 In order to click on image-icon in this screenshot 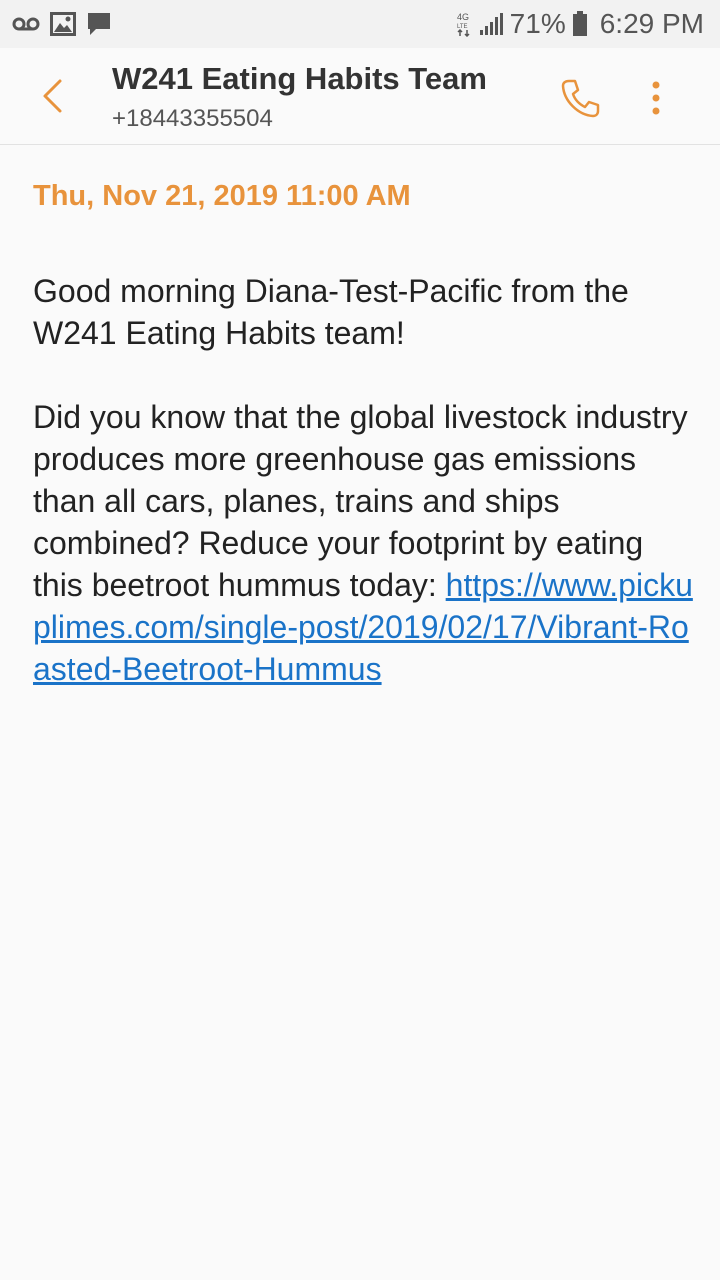, I will do `click(63, 24)`.